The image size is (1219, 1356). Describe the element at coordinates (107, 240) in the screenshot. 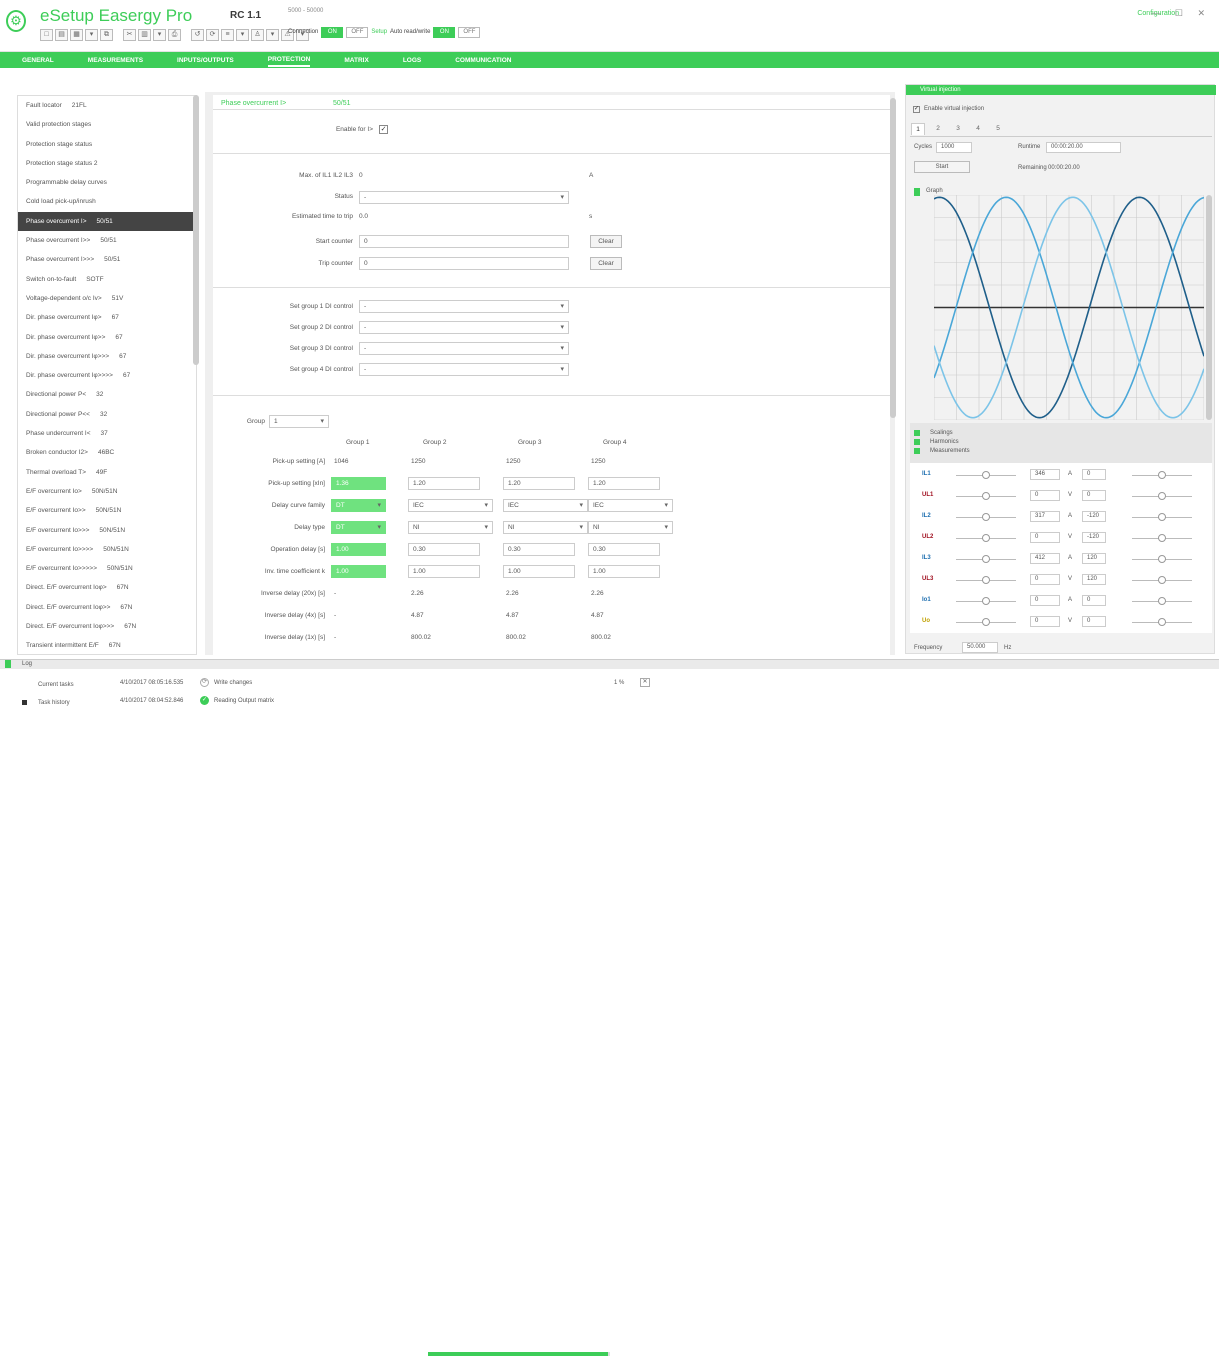

I see `list-item: Phase overcurrent I>> 50/51` at that location.